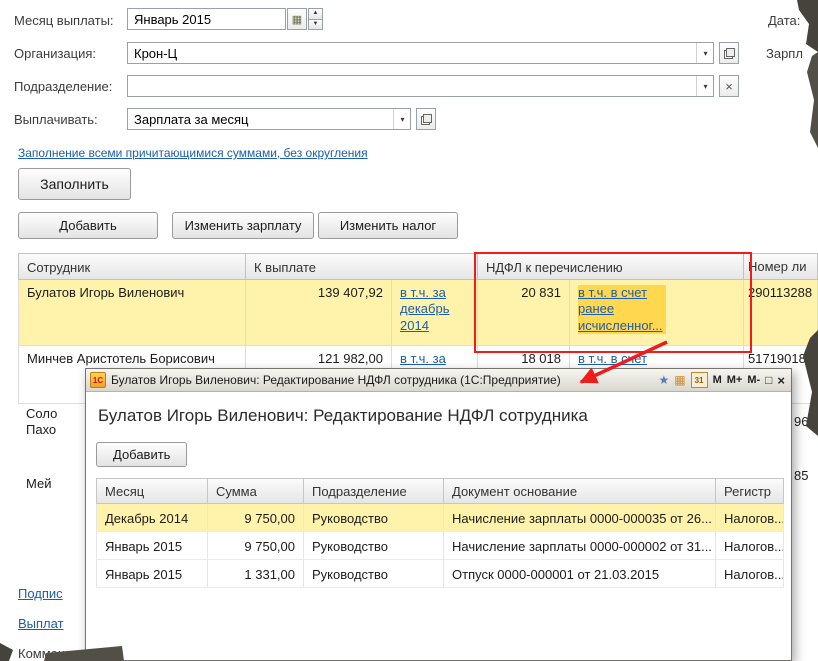  I want to click on cell-account: 290113288, so click(781, 313).